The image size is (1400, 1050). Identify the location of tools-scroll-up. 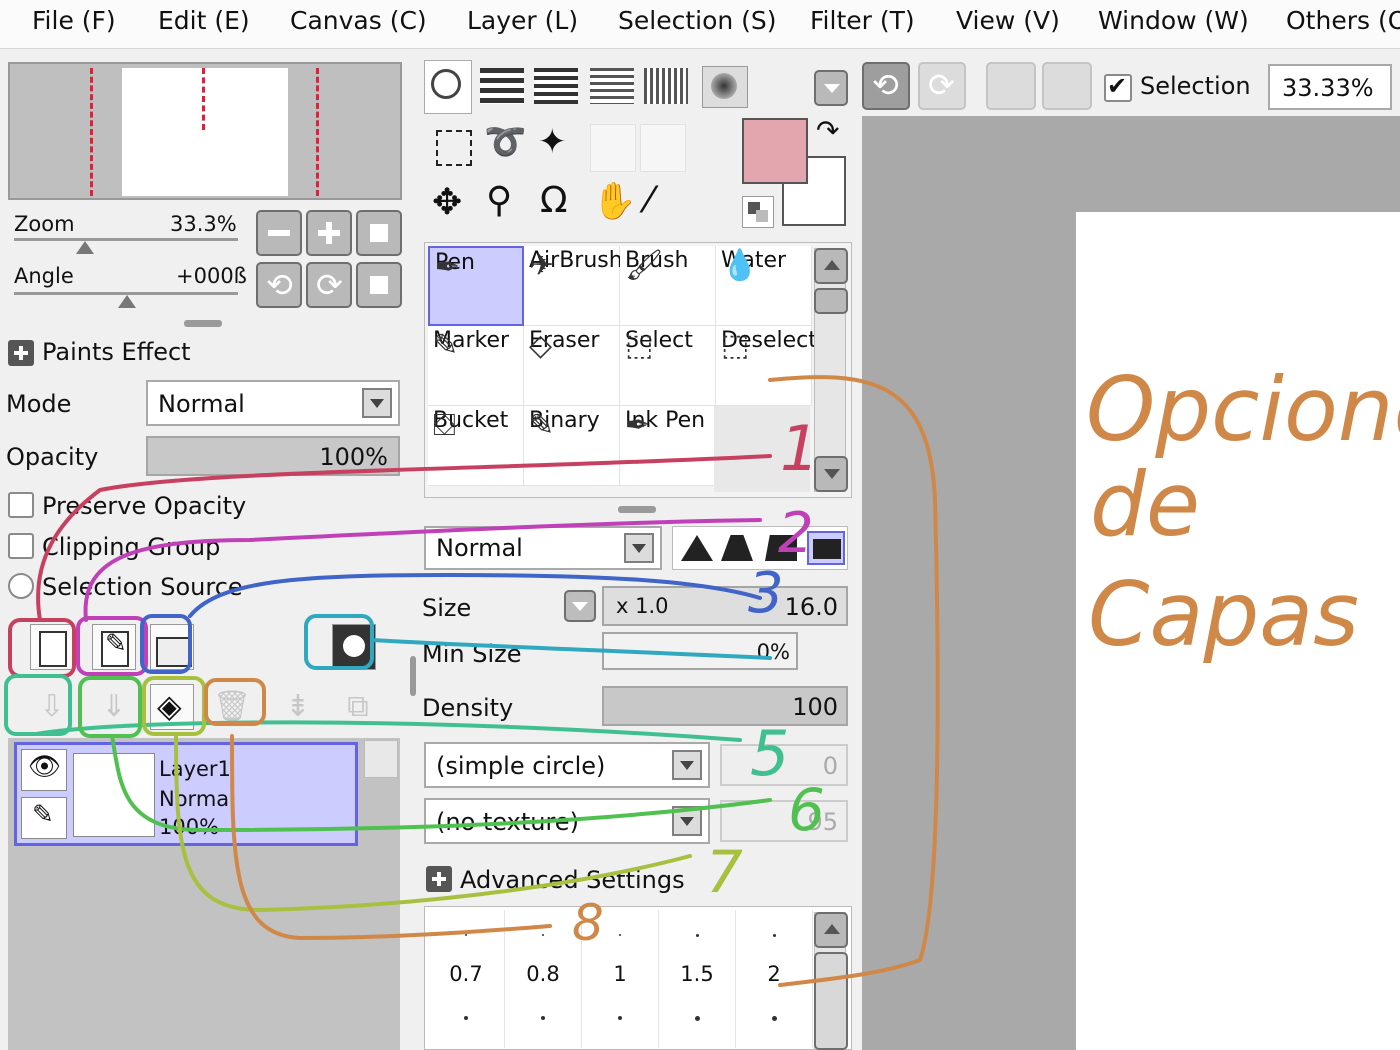
(831, 266).